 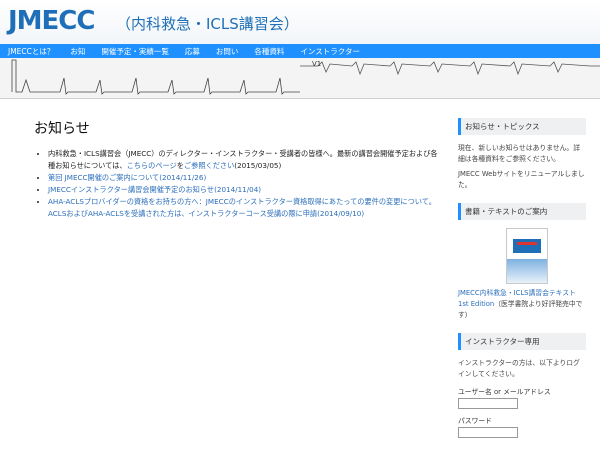 What do you see at coordinates (135, 51) in the screenshot?
I see `nav-item-schedule: 開催予定・実績一覧` at bounding box center [135, 51].